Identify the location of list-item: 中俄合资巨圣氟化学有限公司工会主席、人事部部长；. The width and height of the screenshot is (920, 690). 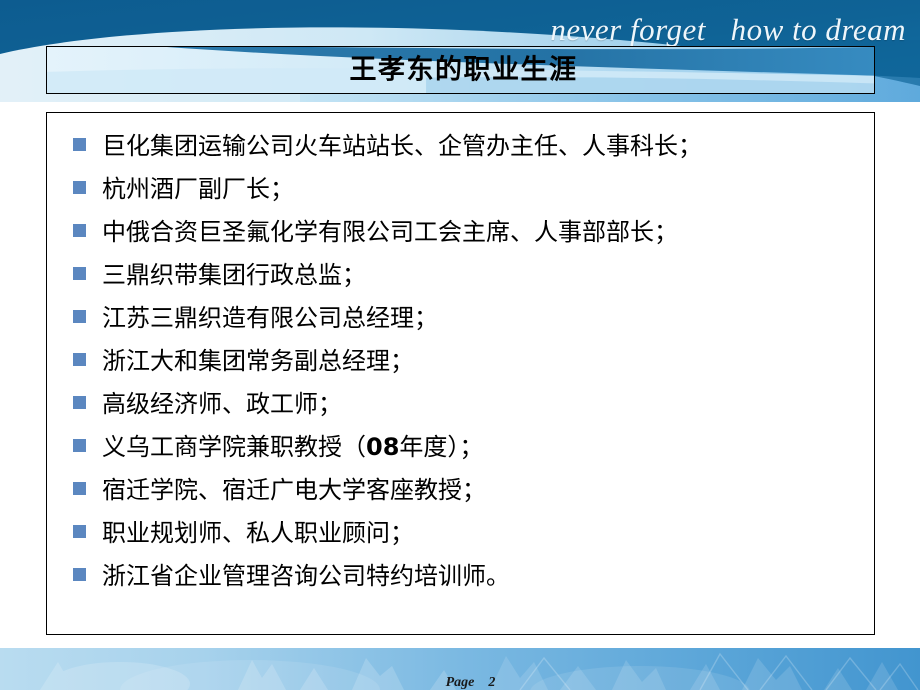
(461, 232).